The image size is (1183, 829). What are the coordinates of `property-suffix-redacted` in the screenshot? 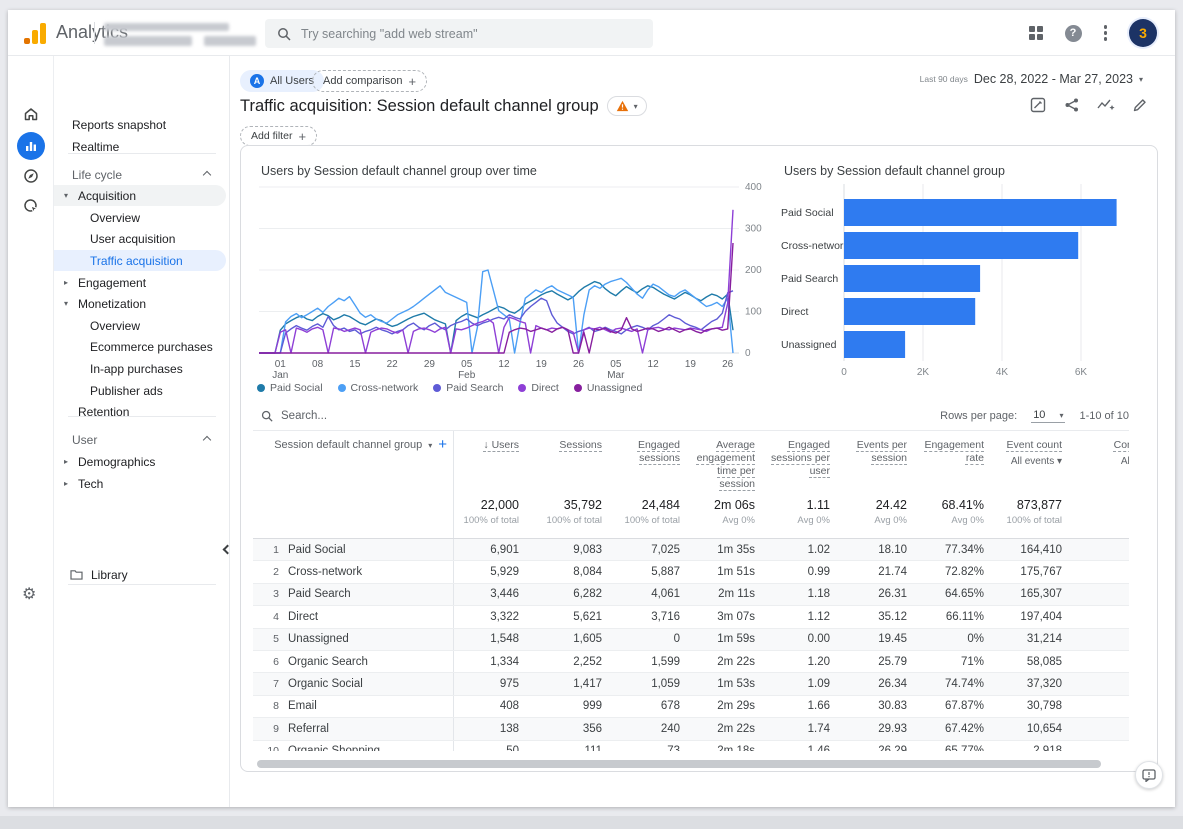 It's located at (230, 41).